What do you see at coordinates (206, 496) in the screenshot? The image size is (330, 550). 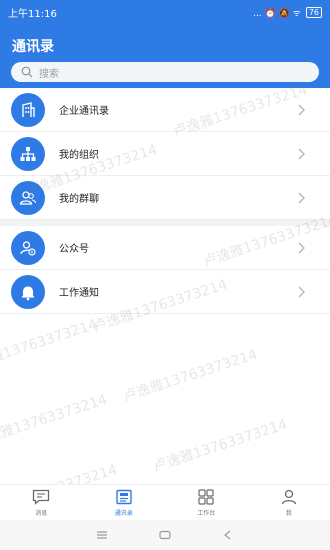 I see `workbench-icon` at bounding box center [206, 496].